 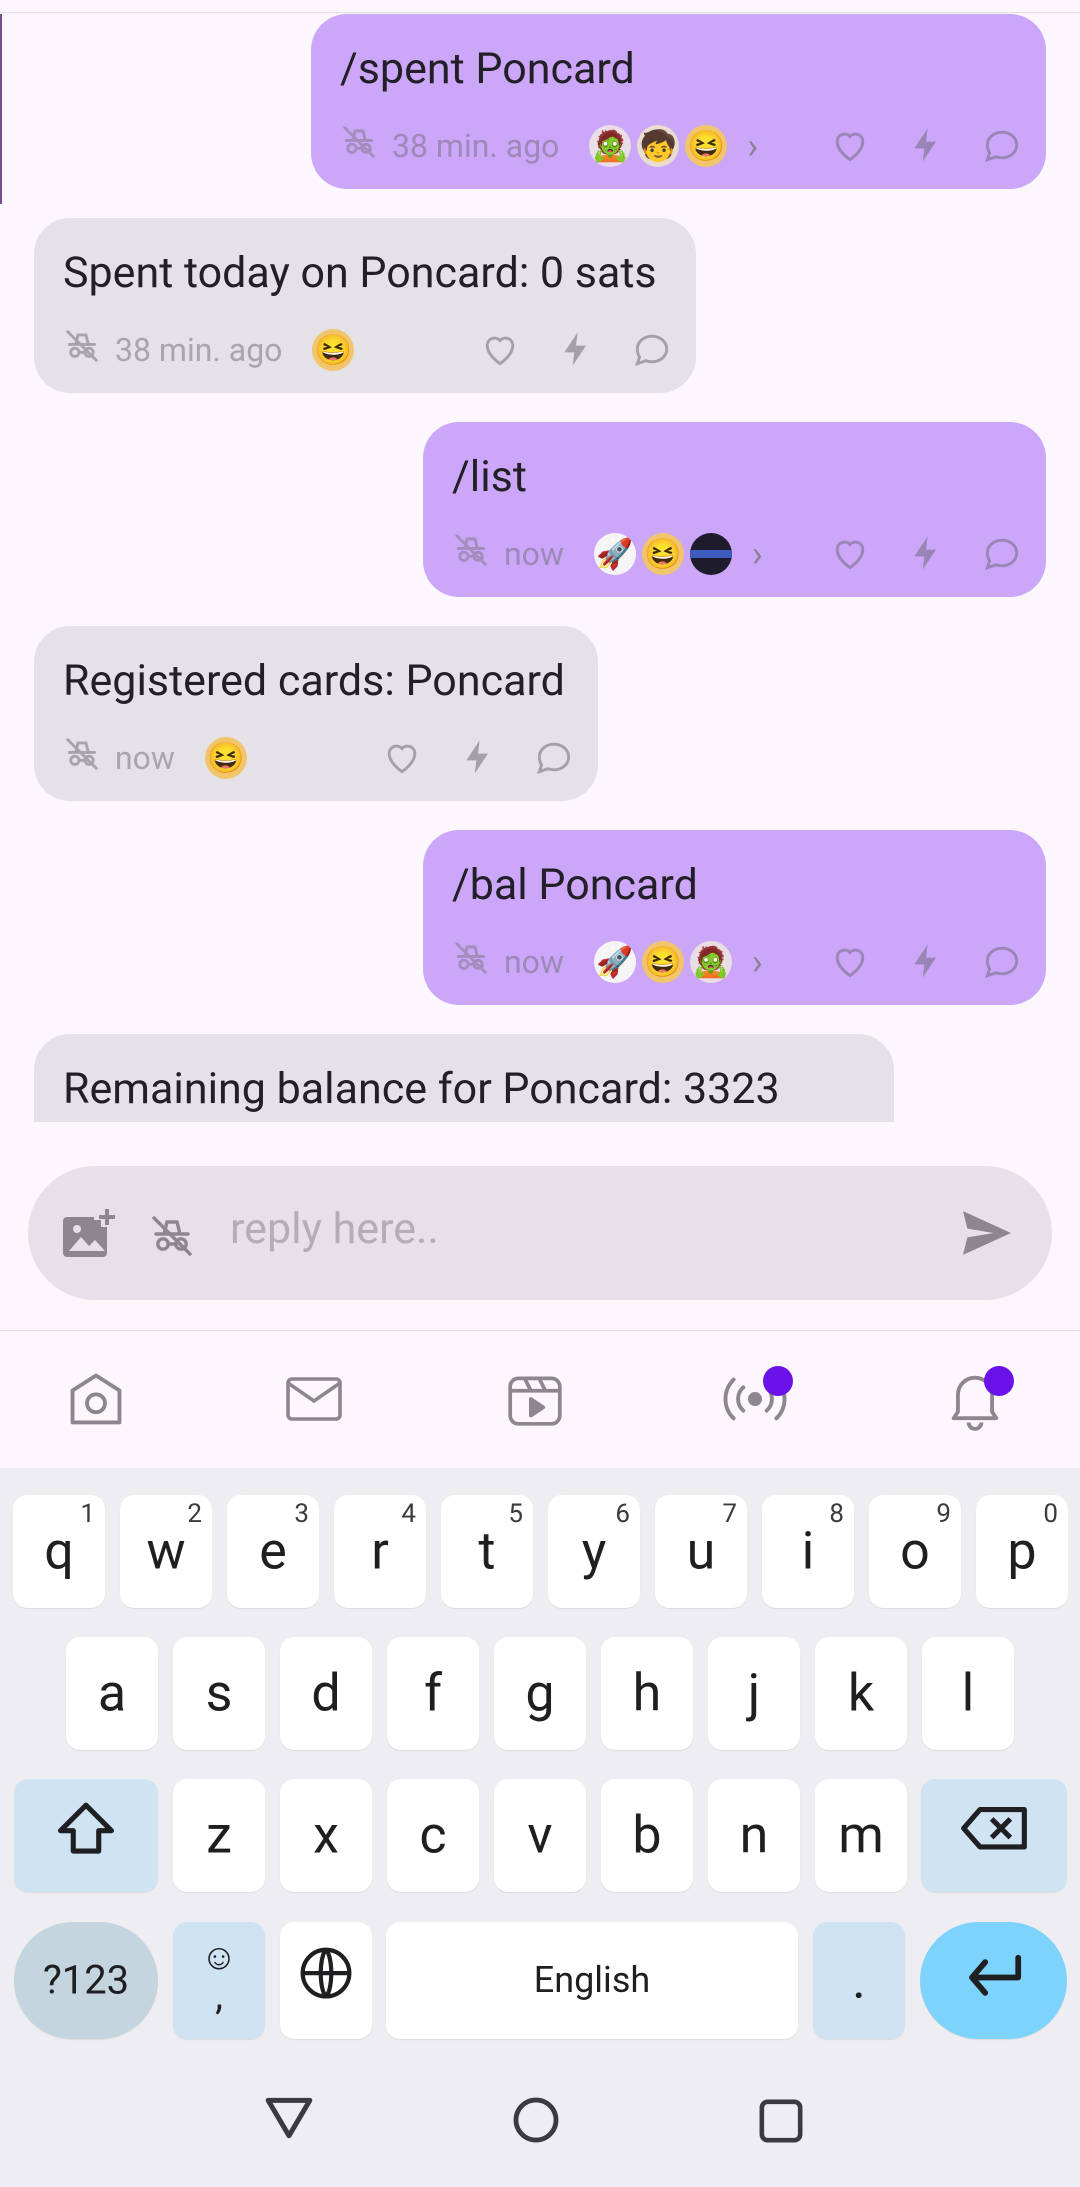 I want to click on scroll-edge-indicator, so click(x=1, y=109).